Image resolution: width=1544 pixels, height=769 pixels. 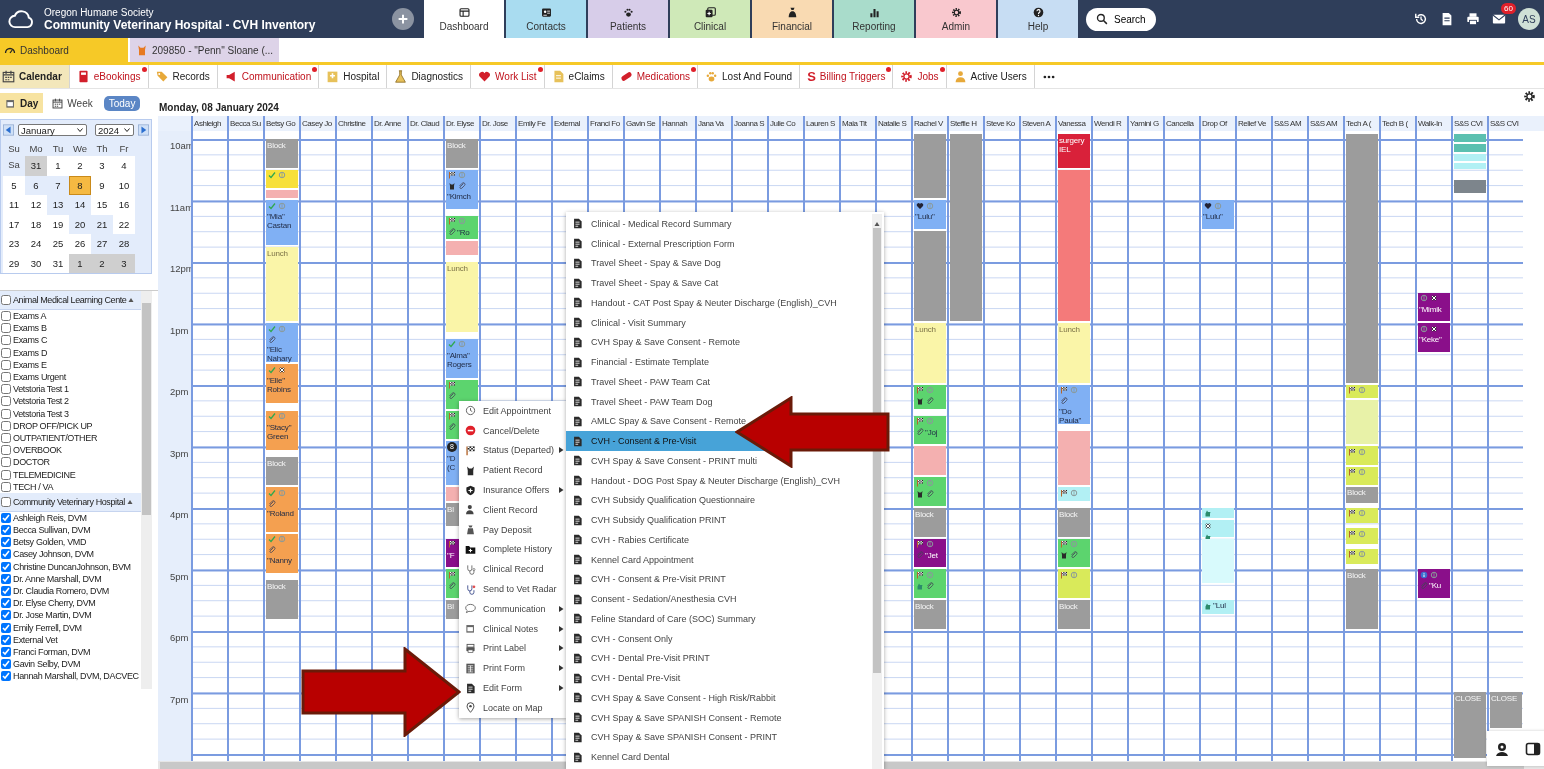 I want to click on menu-item: Patient Record, so click(x=513, y=470).